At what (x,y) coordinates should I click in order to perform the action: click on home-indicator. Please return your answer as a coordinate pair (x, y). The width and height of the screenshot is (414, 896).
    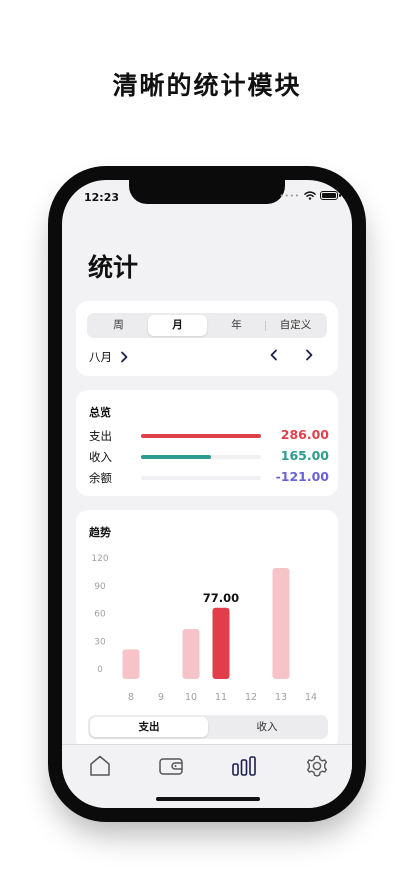
    Looking at the image, I should click on (208, 799).